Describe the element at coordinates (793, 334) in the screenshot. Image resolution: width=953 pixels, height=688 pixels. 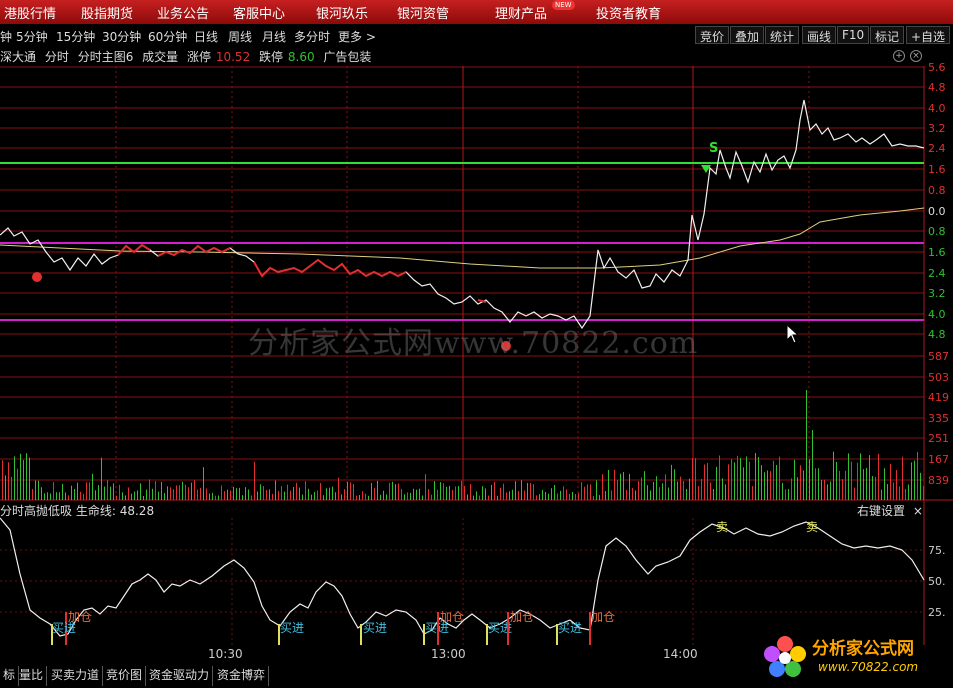
I see `mouse-cursor-icon` at that location.